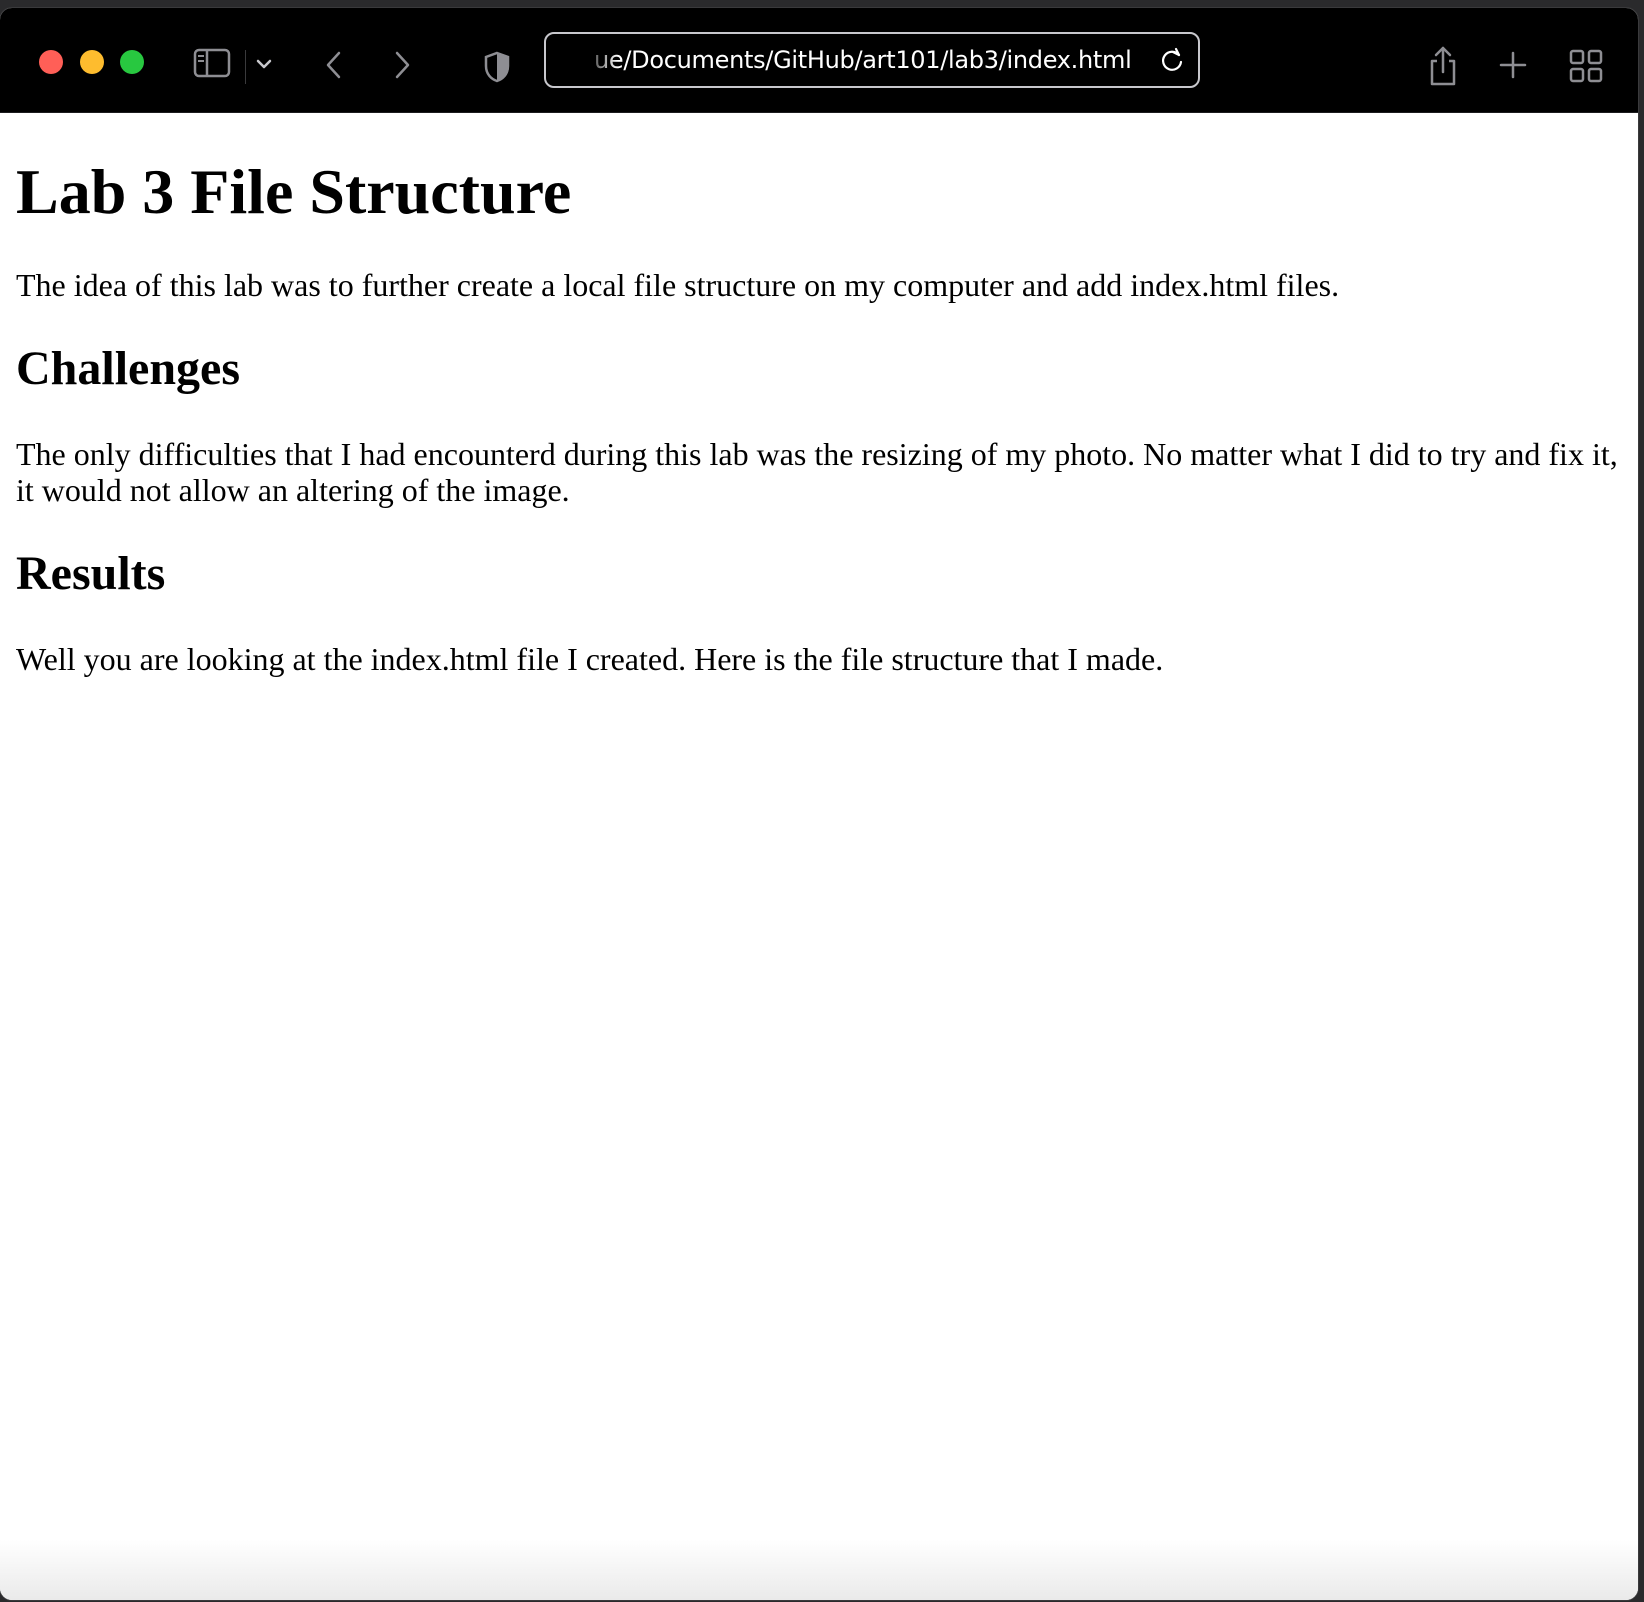 The width and height of the screenshot is (1644, 1602). What do you see at coordinates (1172, 60) in the screenshot?
I see `reload-icon` at bounding box center [1172, 60].